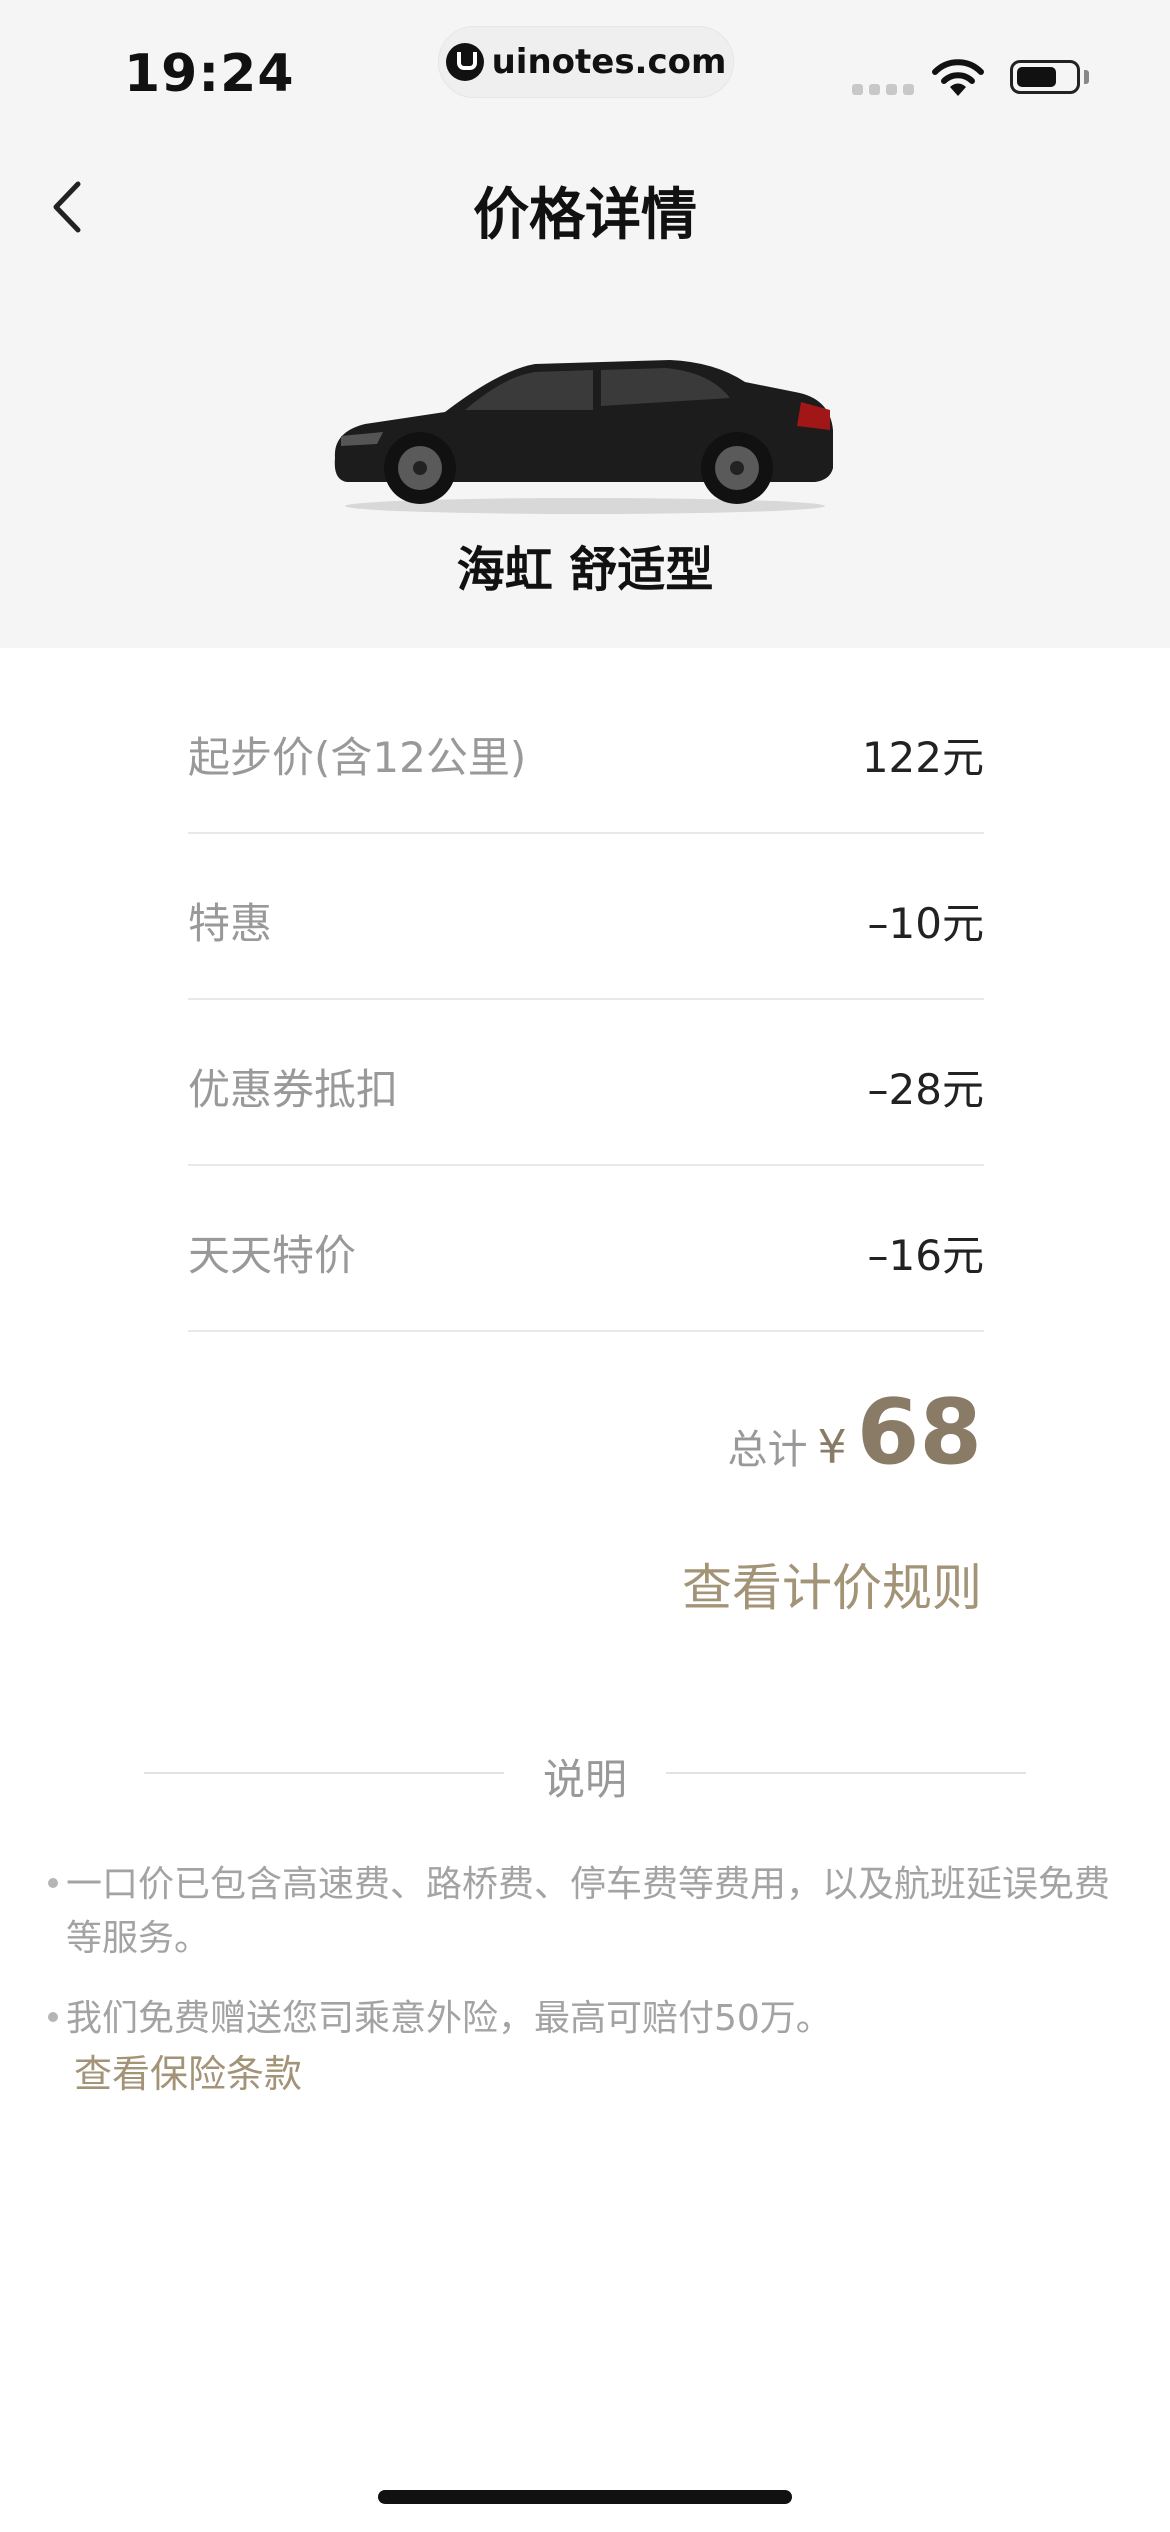 This screenshot has height=2532, width=1170. I want to click on price-value: –10元, so click(925, 923).